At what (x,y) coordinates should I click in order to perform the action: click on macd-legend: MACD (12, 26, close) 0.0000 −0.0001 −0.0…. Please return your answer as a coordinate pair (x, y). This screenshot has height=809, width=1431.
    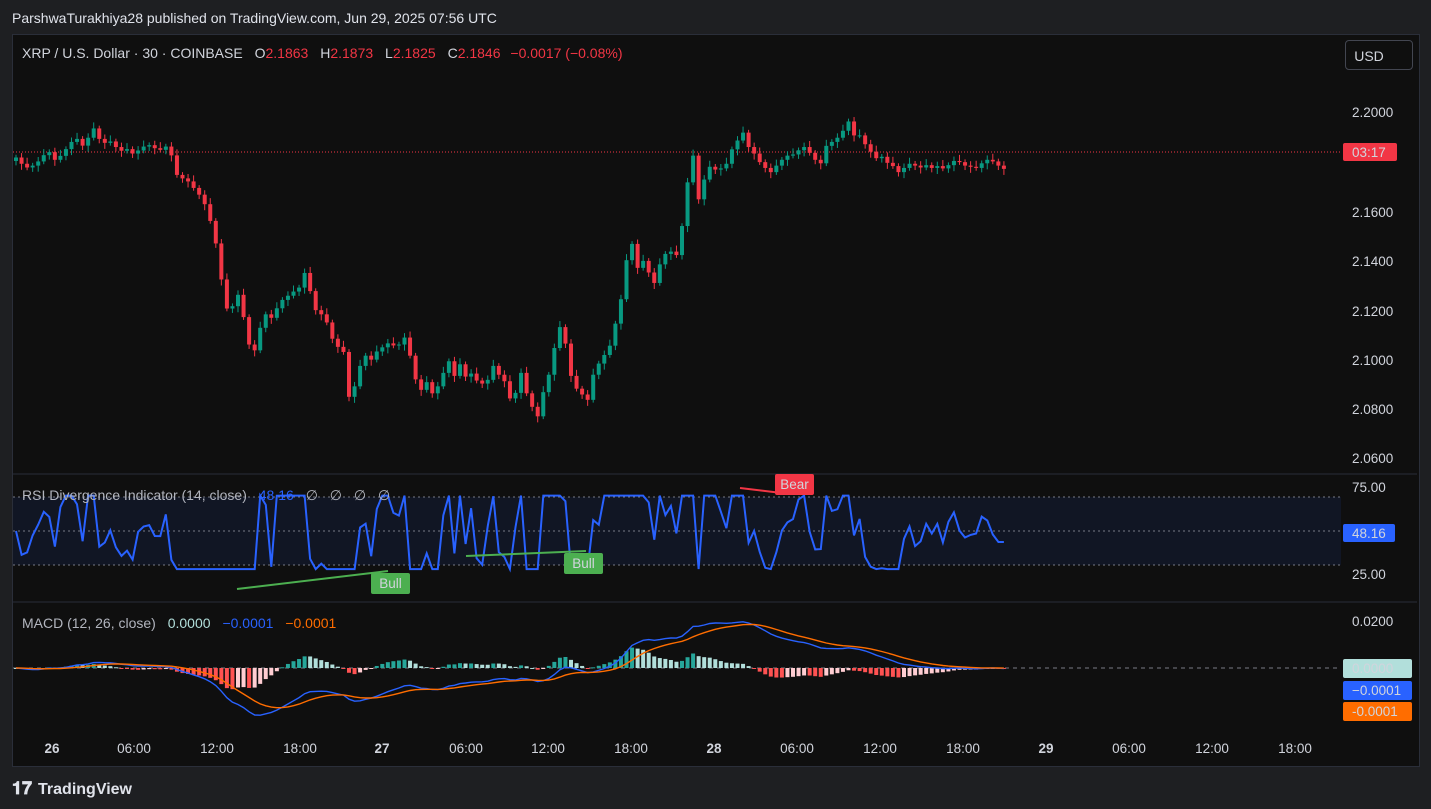
    Looking at the image, I should click on (179, 623).